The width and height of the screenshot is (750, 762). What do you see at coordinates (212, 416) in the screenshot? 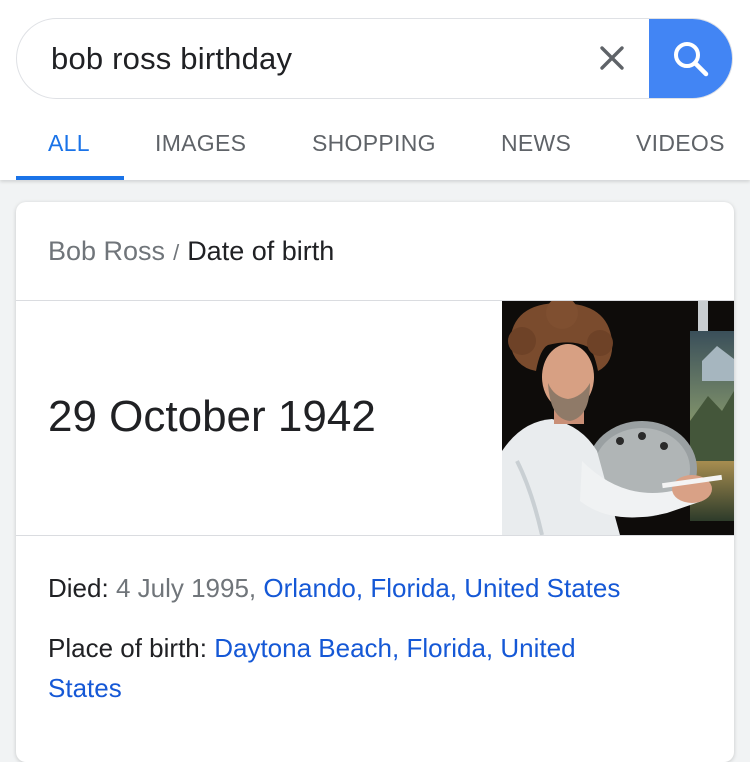
I see `answer-date: 29 October 1942` at bounding box center [212, 416].